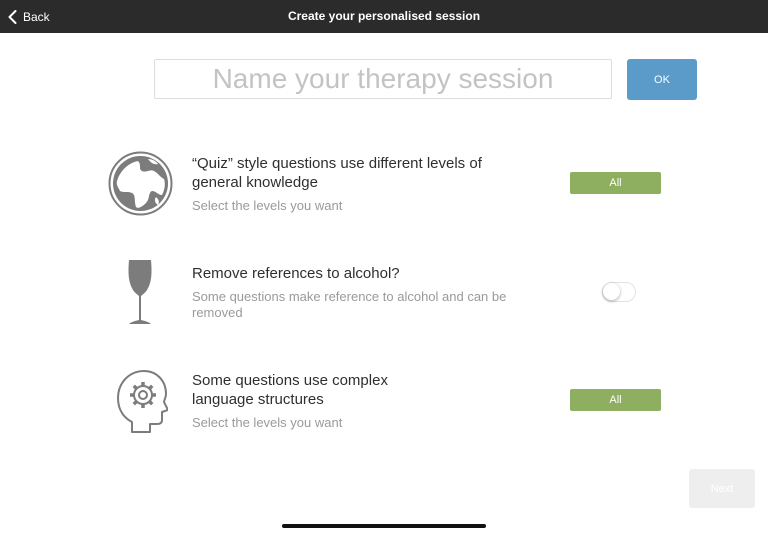 Image resolution: width=768 pixels, height=534 pixels. Describe the element at coordinates (383, 79) in the screenshot. I see `session-name-input` at that location.